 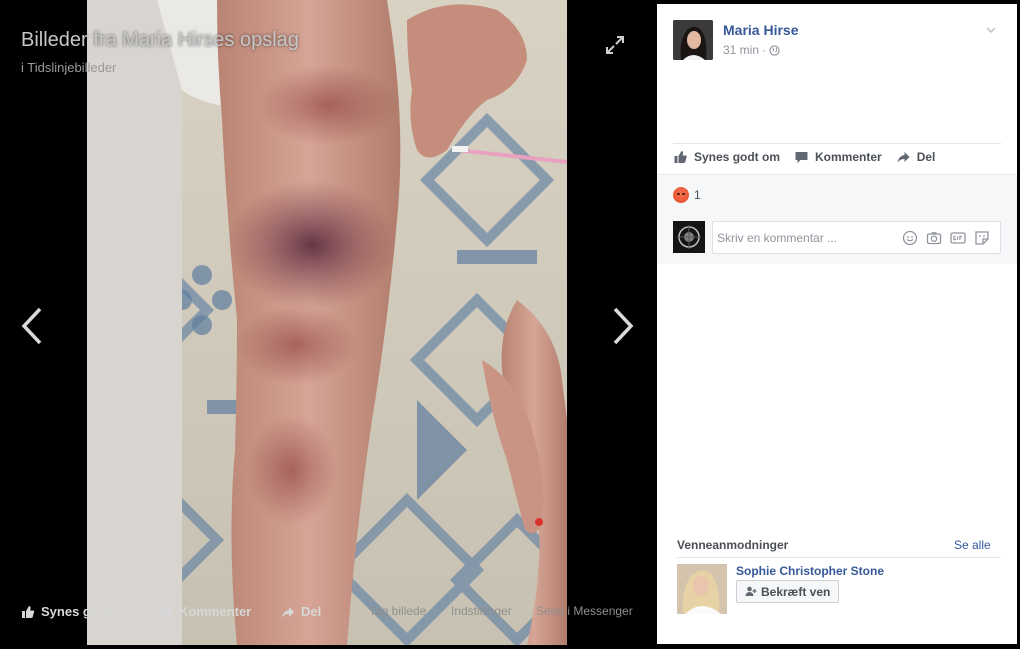 What do you see at coordinates (926, 157) in the screenshot?
I see `share-label: Del` at bounding box center [926, 157].